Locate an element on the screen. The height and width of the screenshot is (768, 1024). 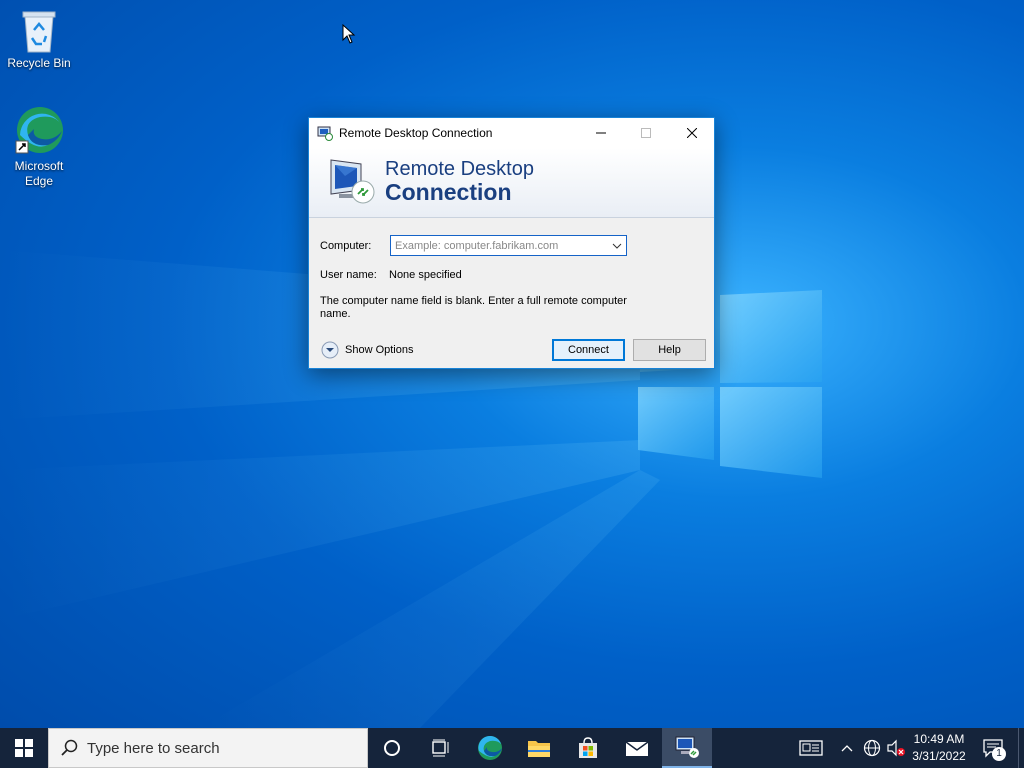
network-button is located at coordinates (872, 748).